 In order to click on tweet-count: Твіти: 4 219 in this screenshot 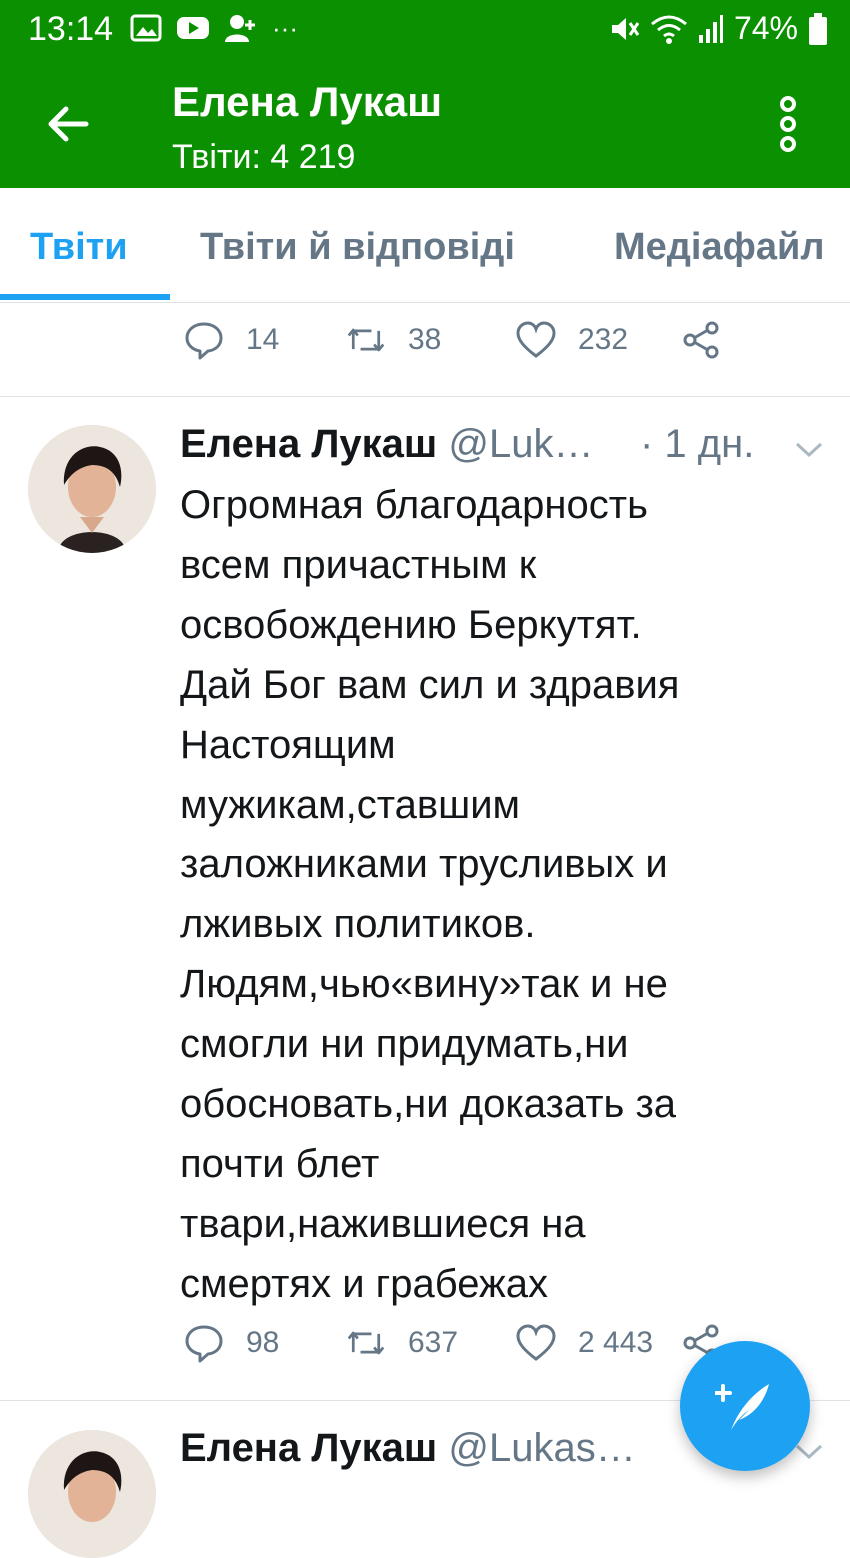, I will do `click(264, 157)`.